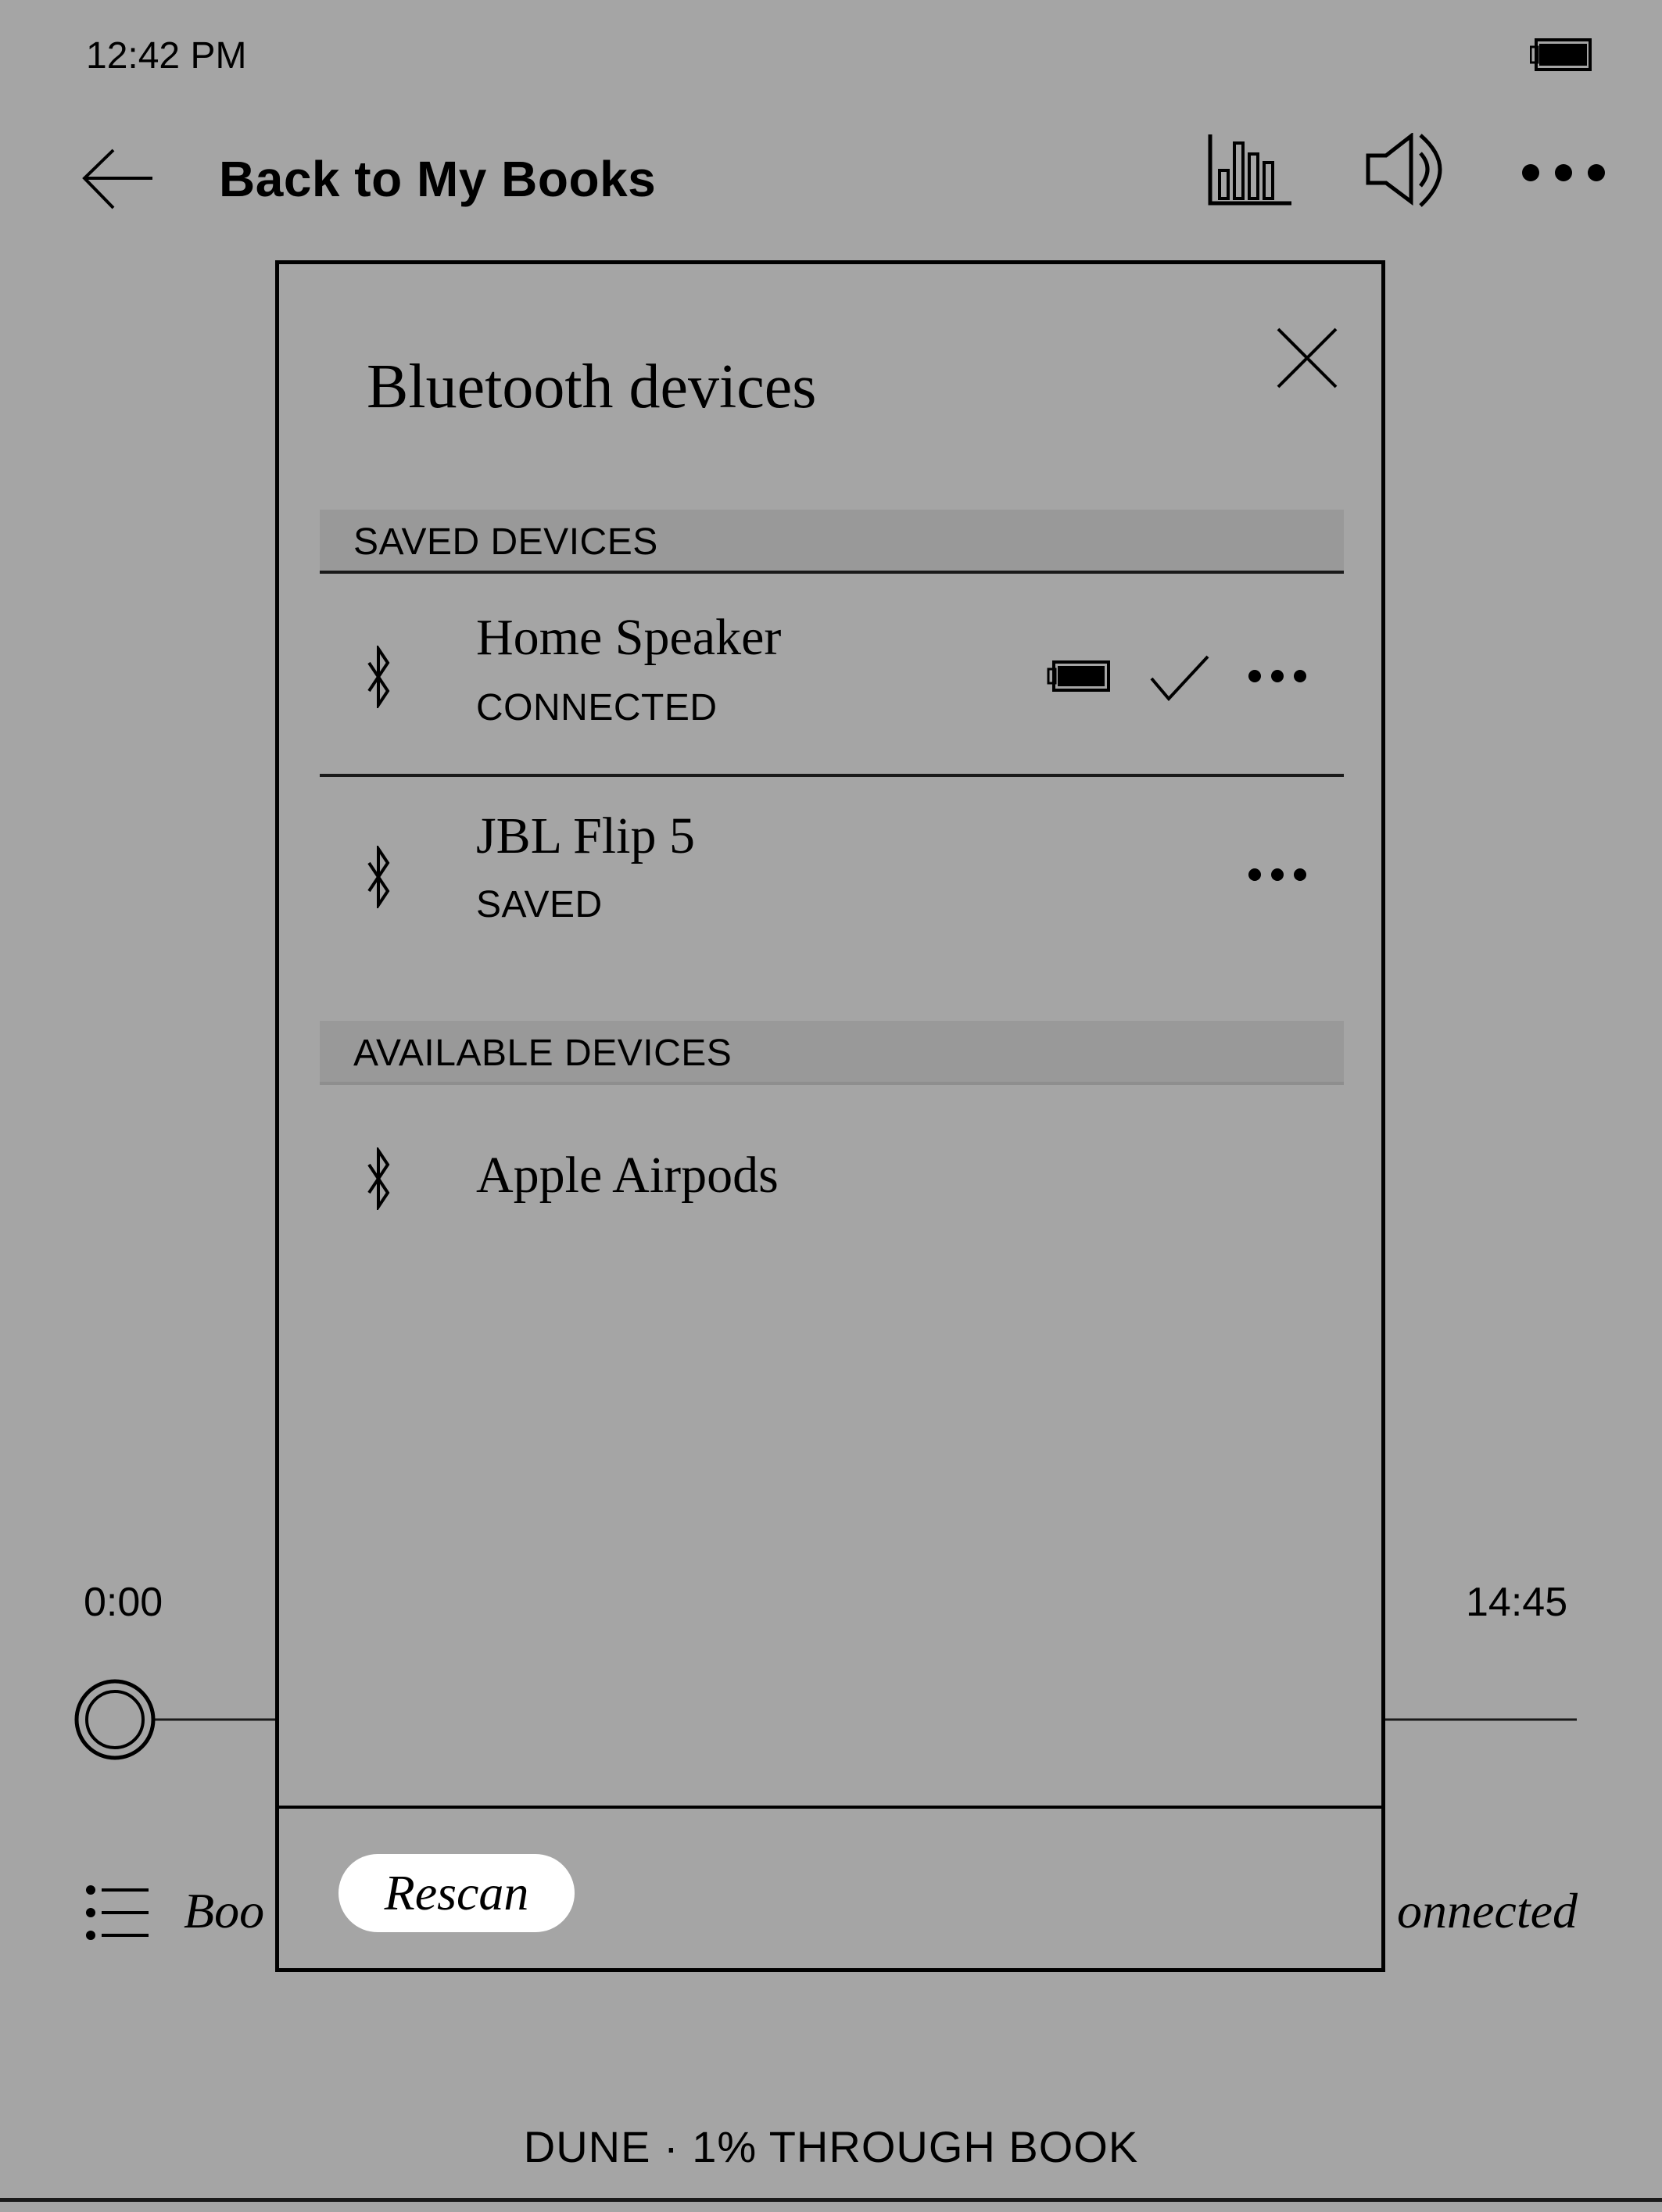 This screenshot has width=1662, height=2212. Describe the element at coordinates (124, 1602) in the screenshot. I see `elapsed-time: 0:00` at that location.